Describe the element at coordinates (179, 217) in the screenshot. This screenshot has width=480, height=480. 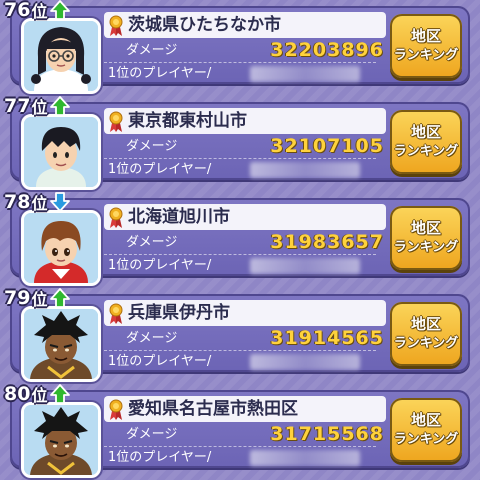
I see `city-name: 北海道旭川市` at that location.